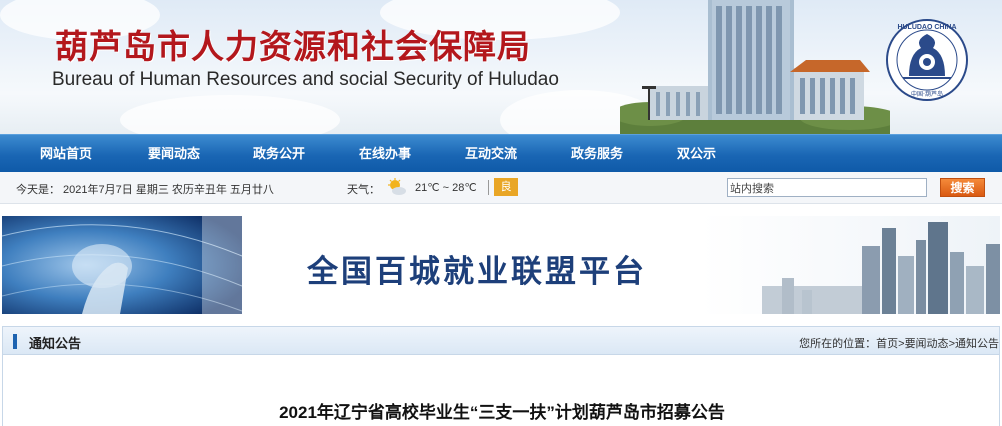  Describe the element at coordinates (279, 154) in the screenshot. I see `nav-item-gov-open: 政务公开` at that location.